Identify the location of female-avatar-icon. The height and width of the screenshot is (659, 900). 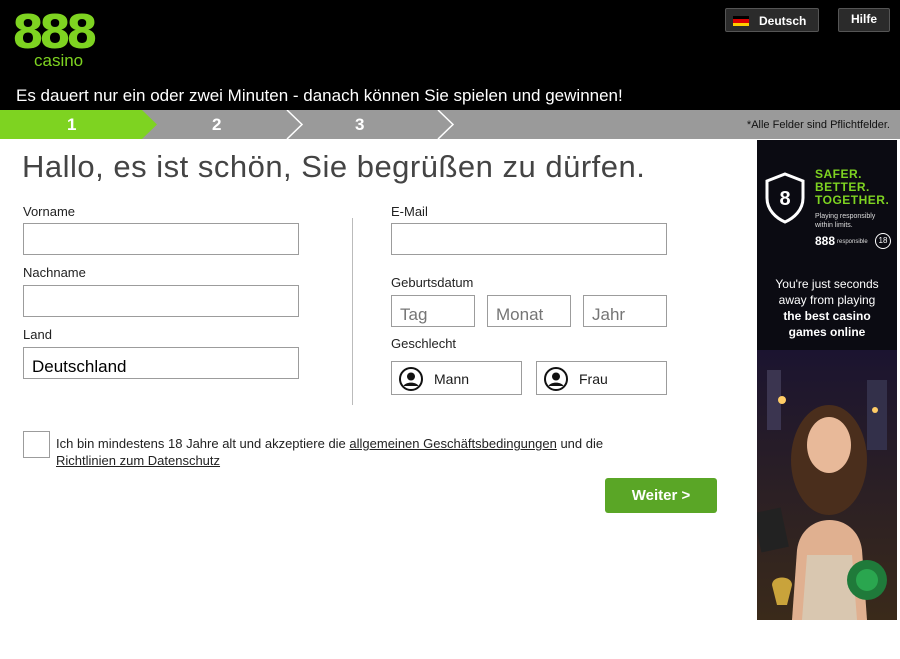
(556, 379).